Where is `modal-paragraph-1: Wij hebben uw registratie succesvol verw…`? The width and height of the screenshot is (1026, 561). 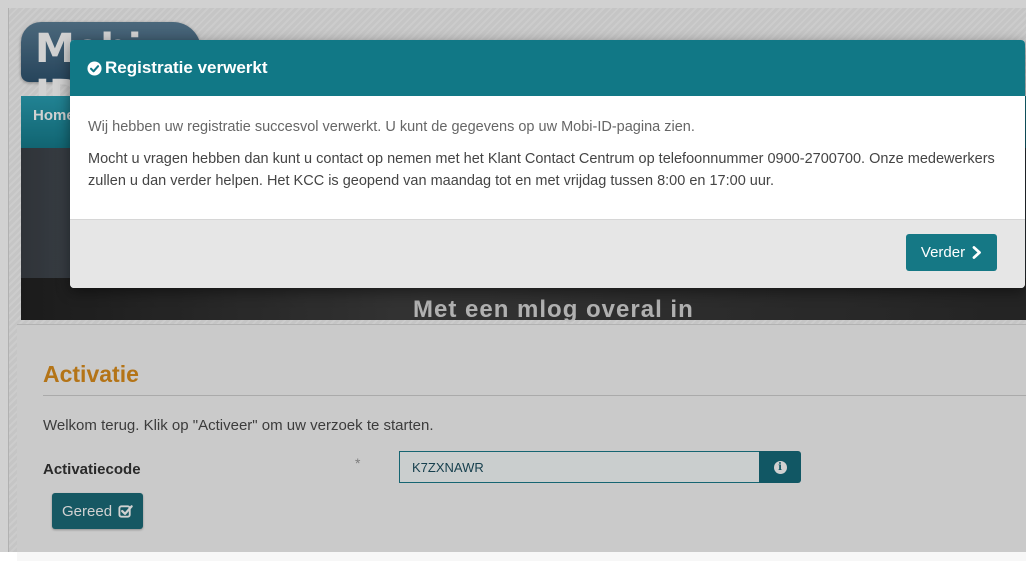
modal-paragraph-1: Wij hebben uw registratie succesvol verw… is located at coordinates (391, 127).